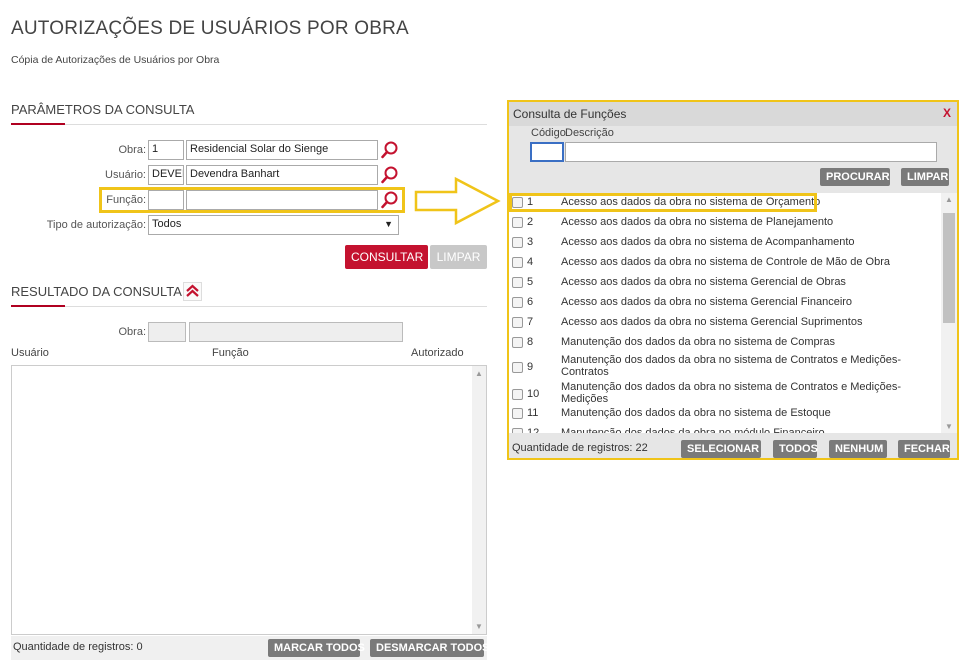 The height and width of the screenshot is (665, 963). Describe the element at coordinates (132, 332) in the screenshot. I see `results-obra-label: Obra:` at that location.